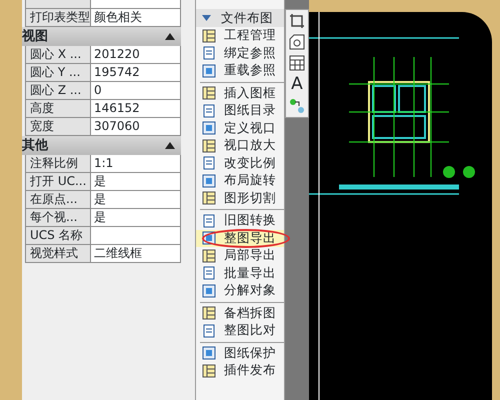 Image resolution: width=500 pixels, height=400 pixels. What do you see at coordinates (297, 21) in the screenshot?
I see `crop-icon` at bounding box center [297, 21].